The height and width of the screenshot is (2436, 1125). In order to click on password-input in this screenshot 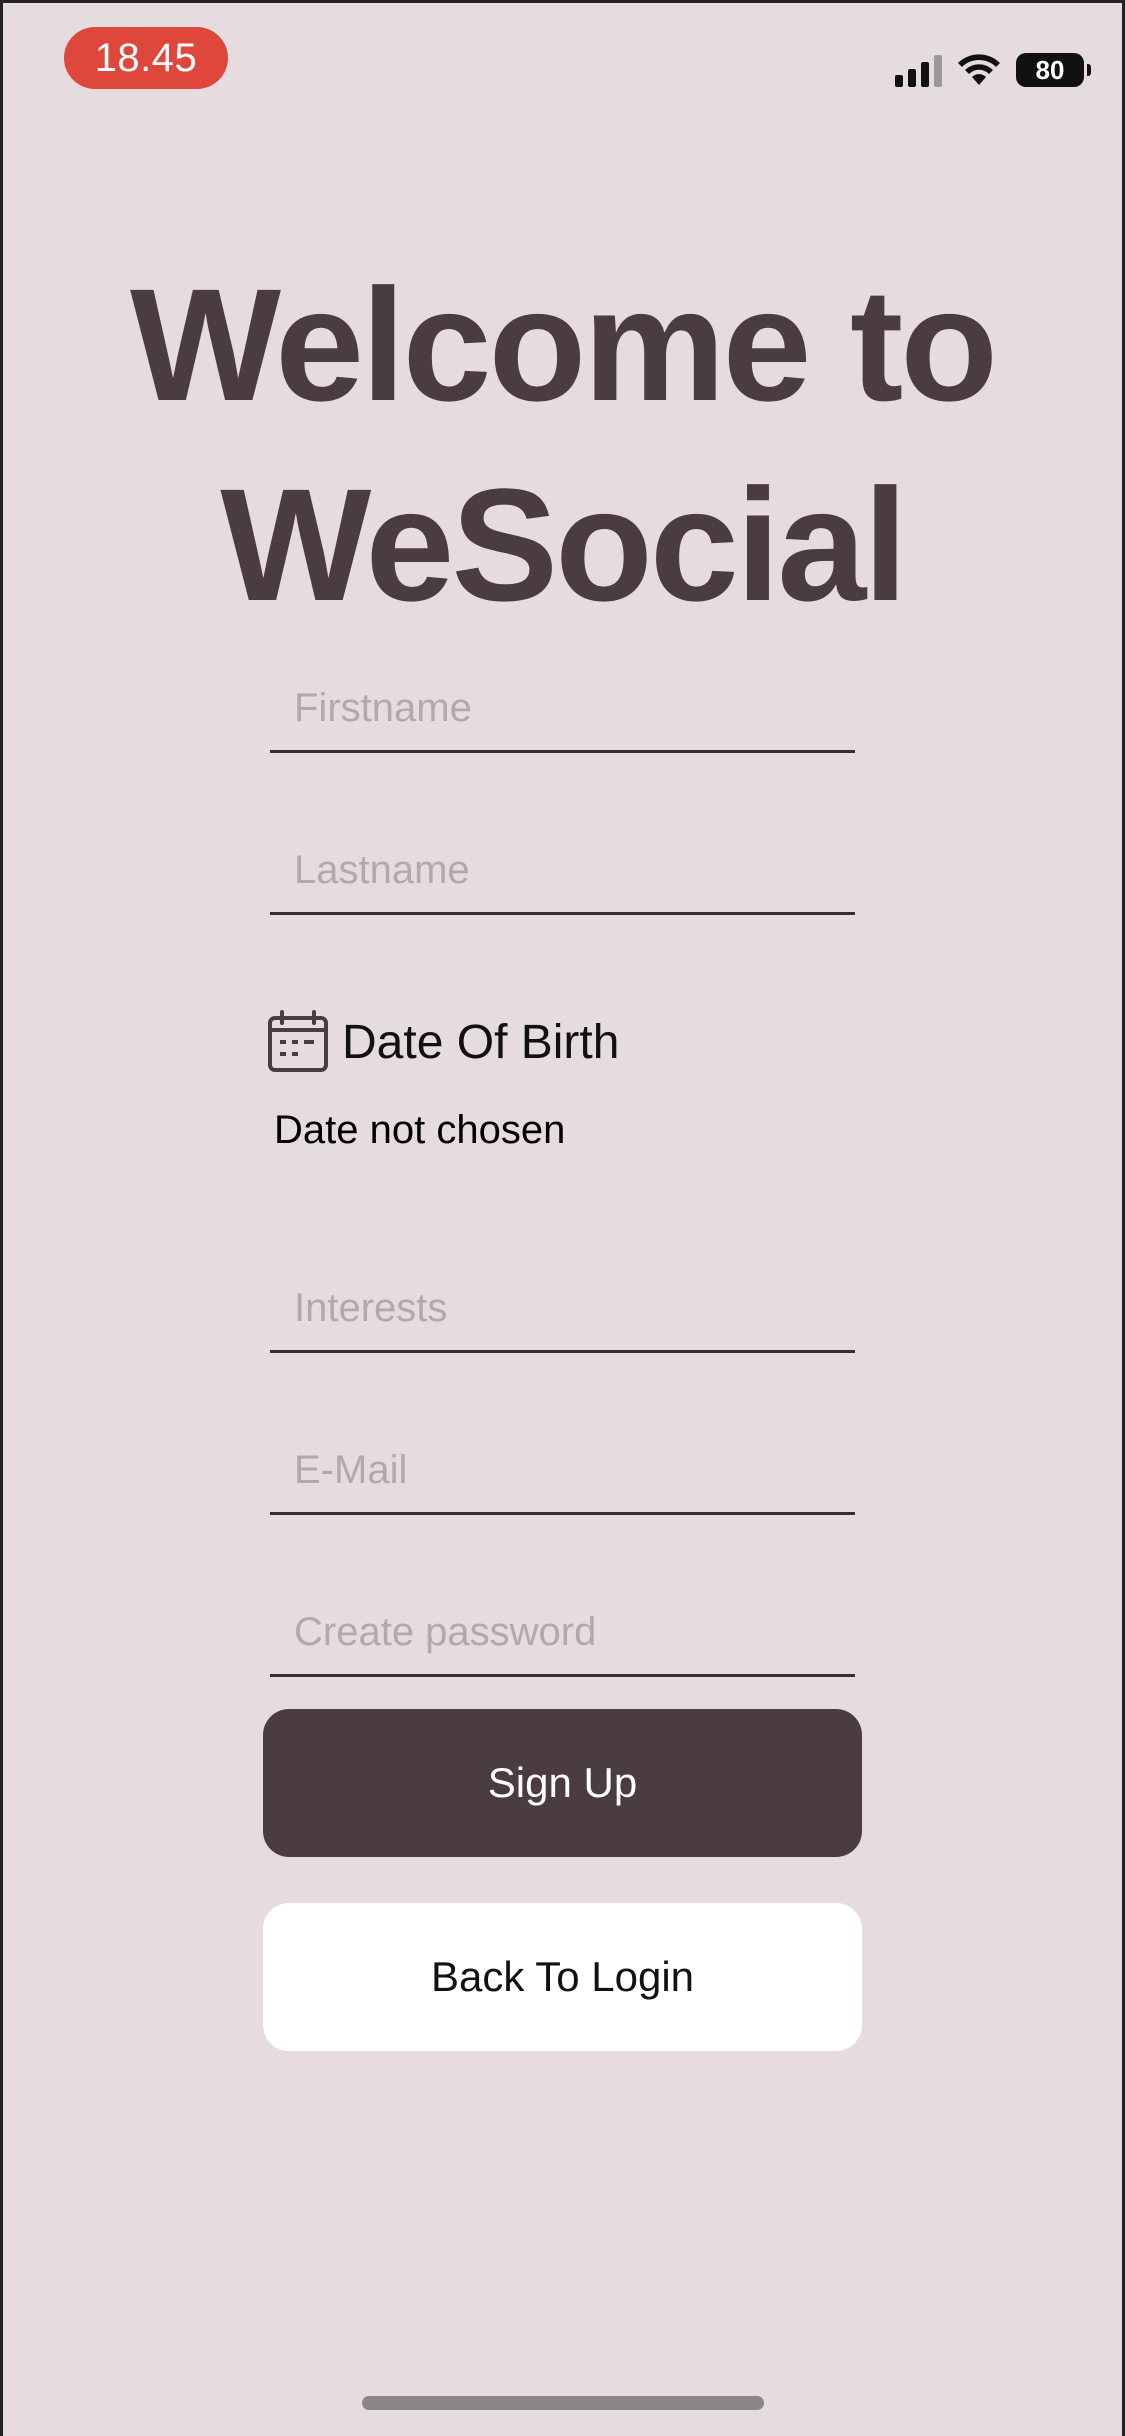, I will do `click(562, 1634)`.